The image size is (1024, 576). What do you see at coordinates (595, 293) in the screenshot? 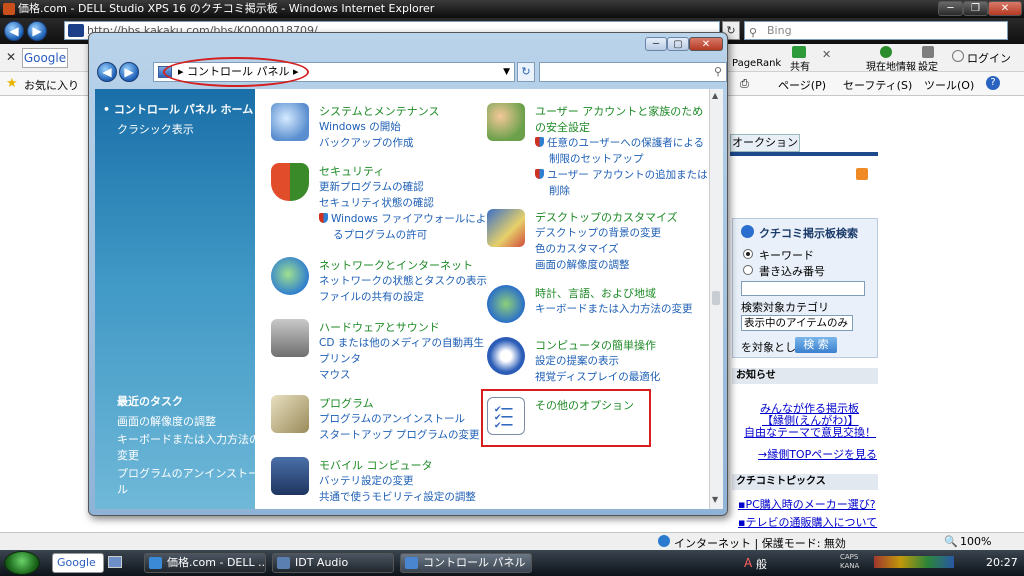
I see `category-title: 時計、言語、および地域` at bounding box center [595, 293].